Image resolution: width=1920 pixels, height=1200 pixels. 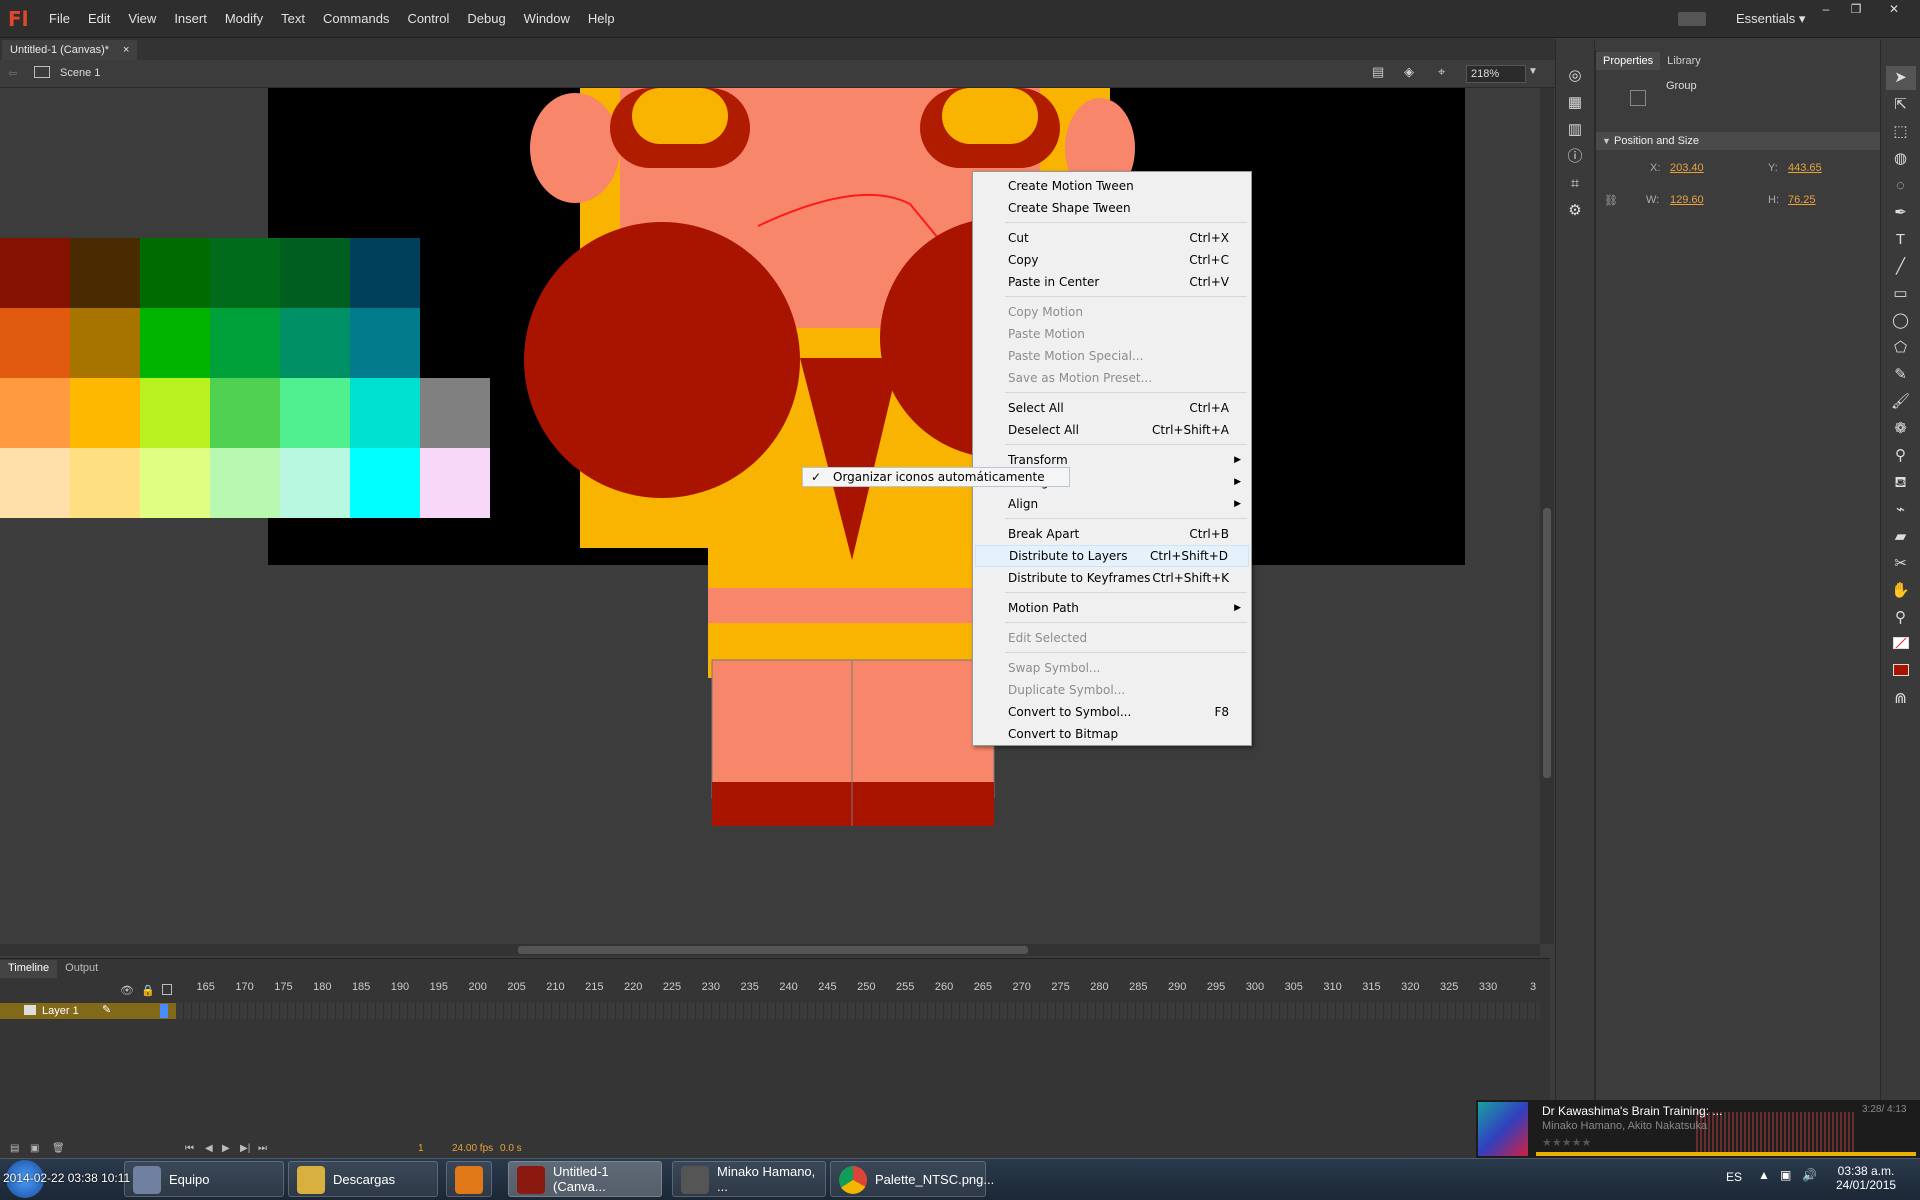 I want to click on character-shoulder-left, so click(x=662, y=360).